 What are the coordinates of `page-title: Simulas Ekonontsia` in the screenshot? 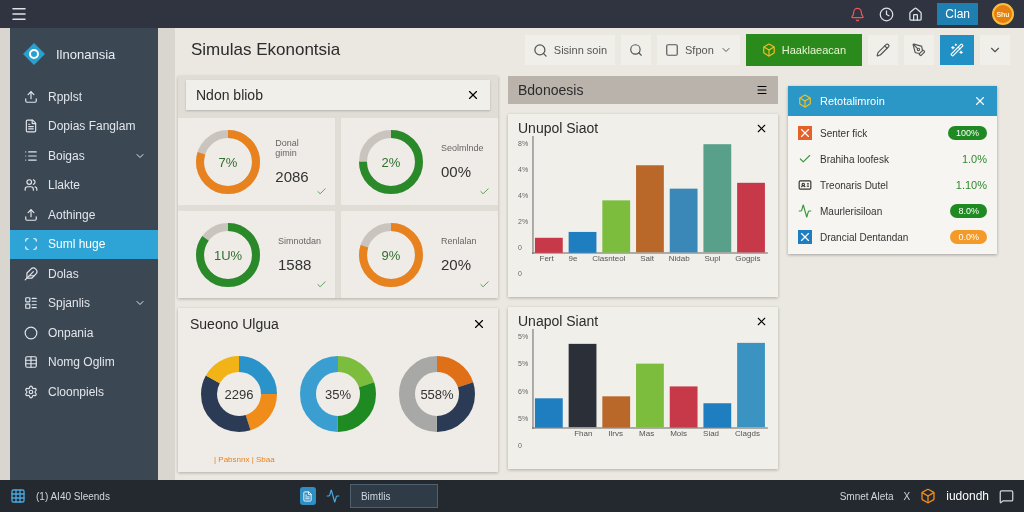 It's located at (266, 50).